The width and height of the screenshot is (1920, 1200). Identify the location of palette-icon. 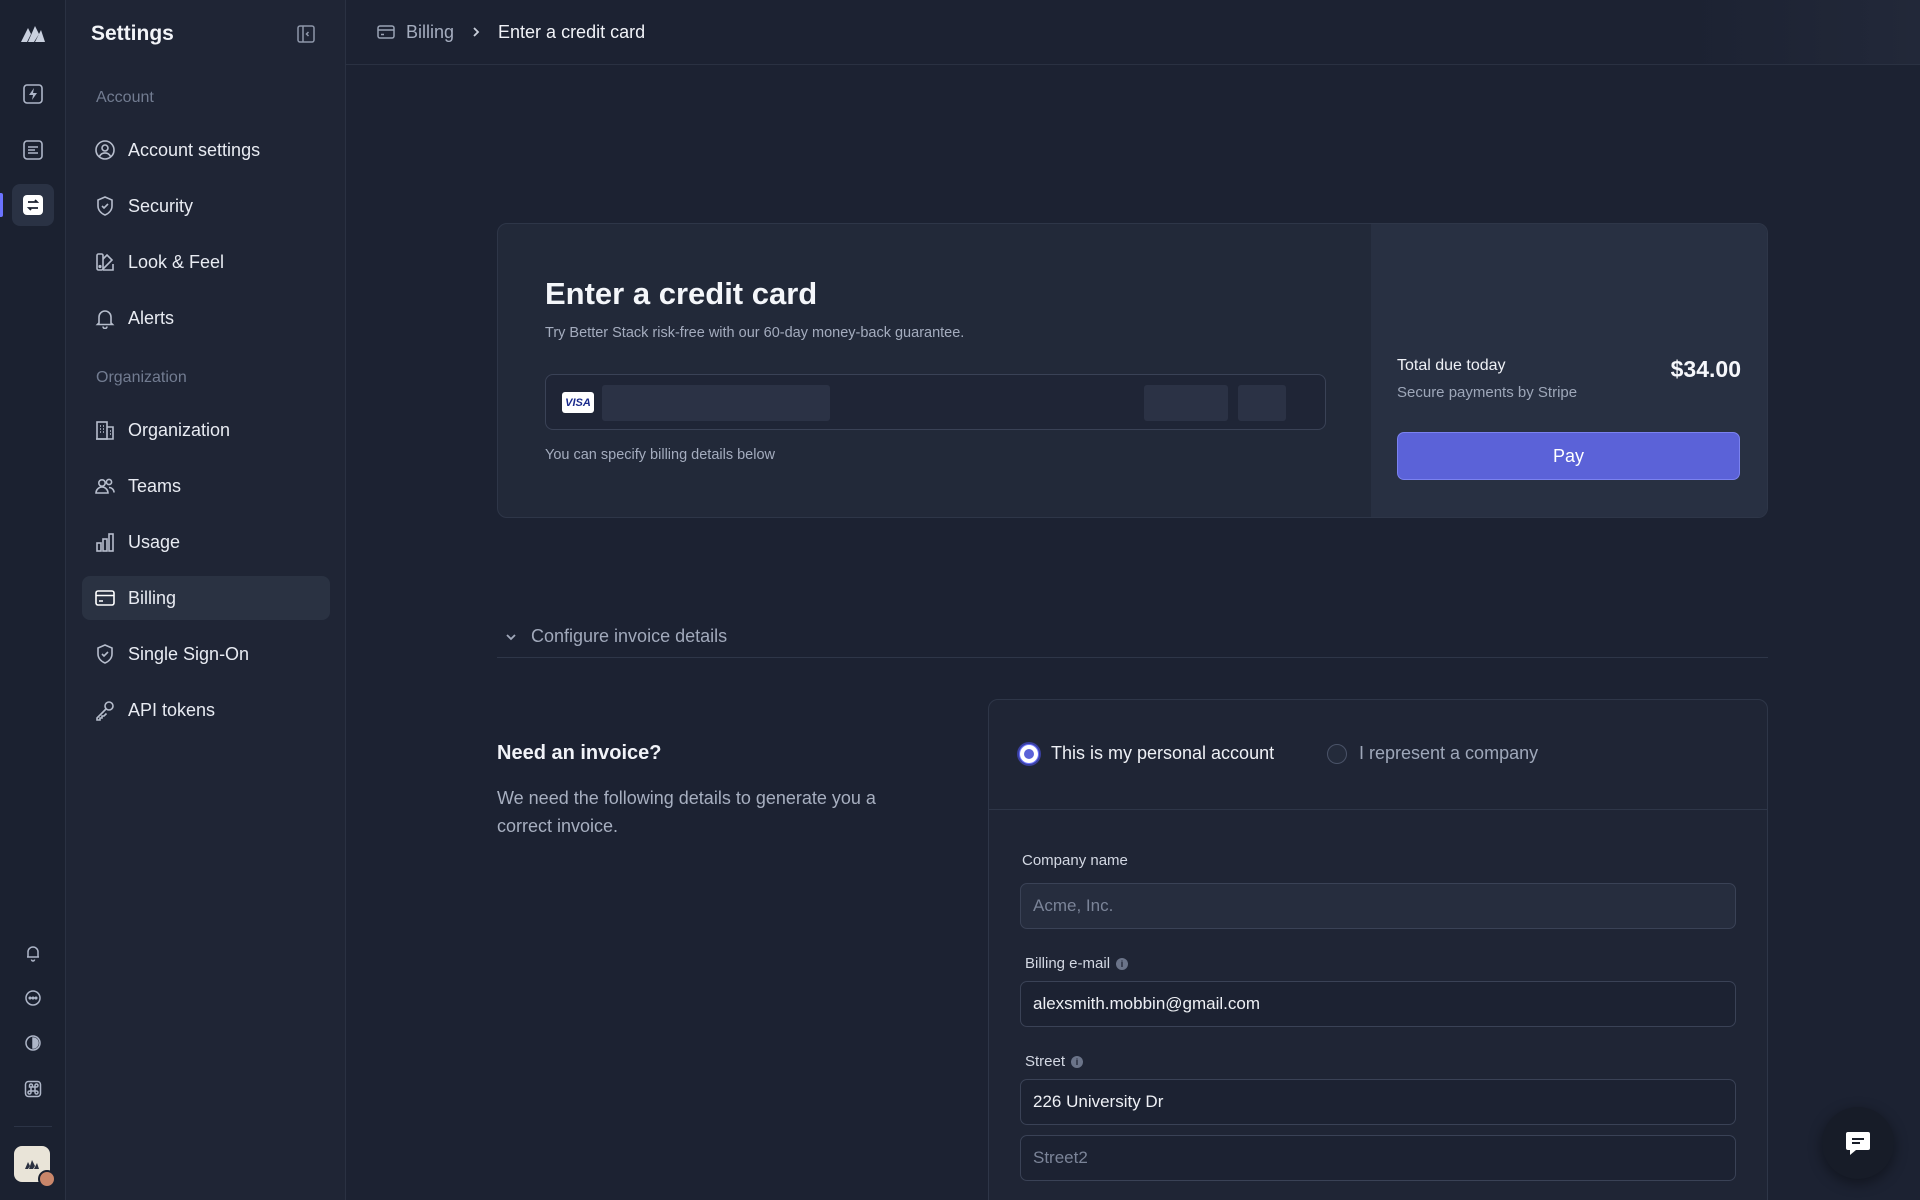
(105, 262).